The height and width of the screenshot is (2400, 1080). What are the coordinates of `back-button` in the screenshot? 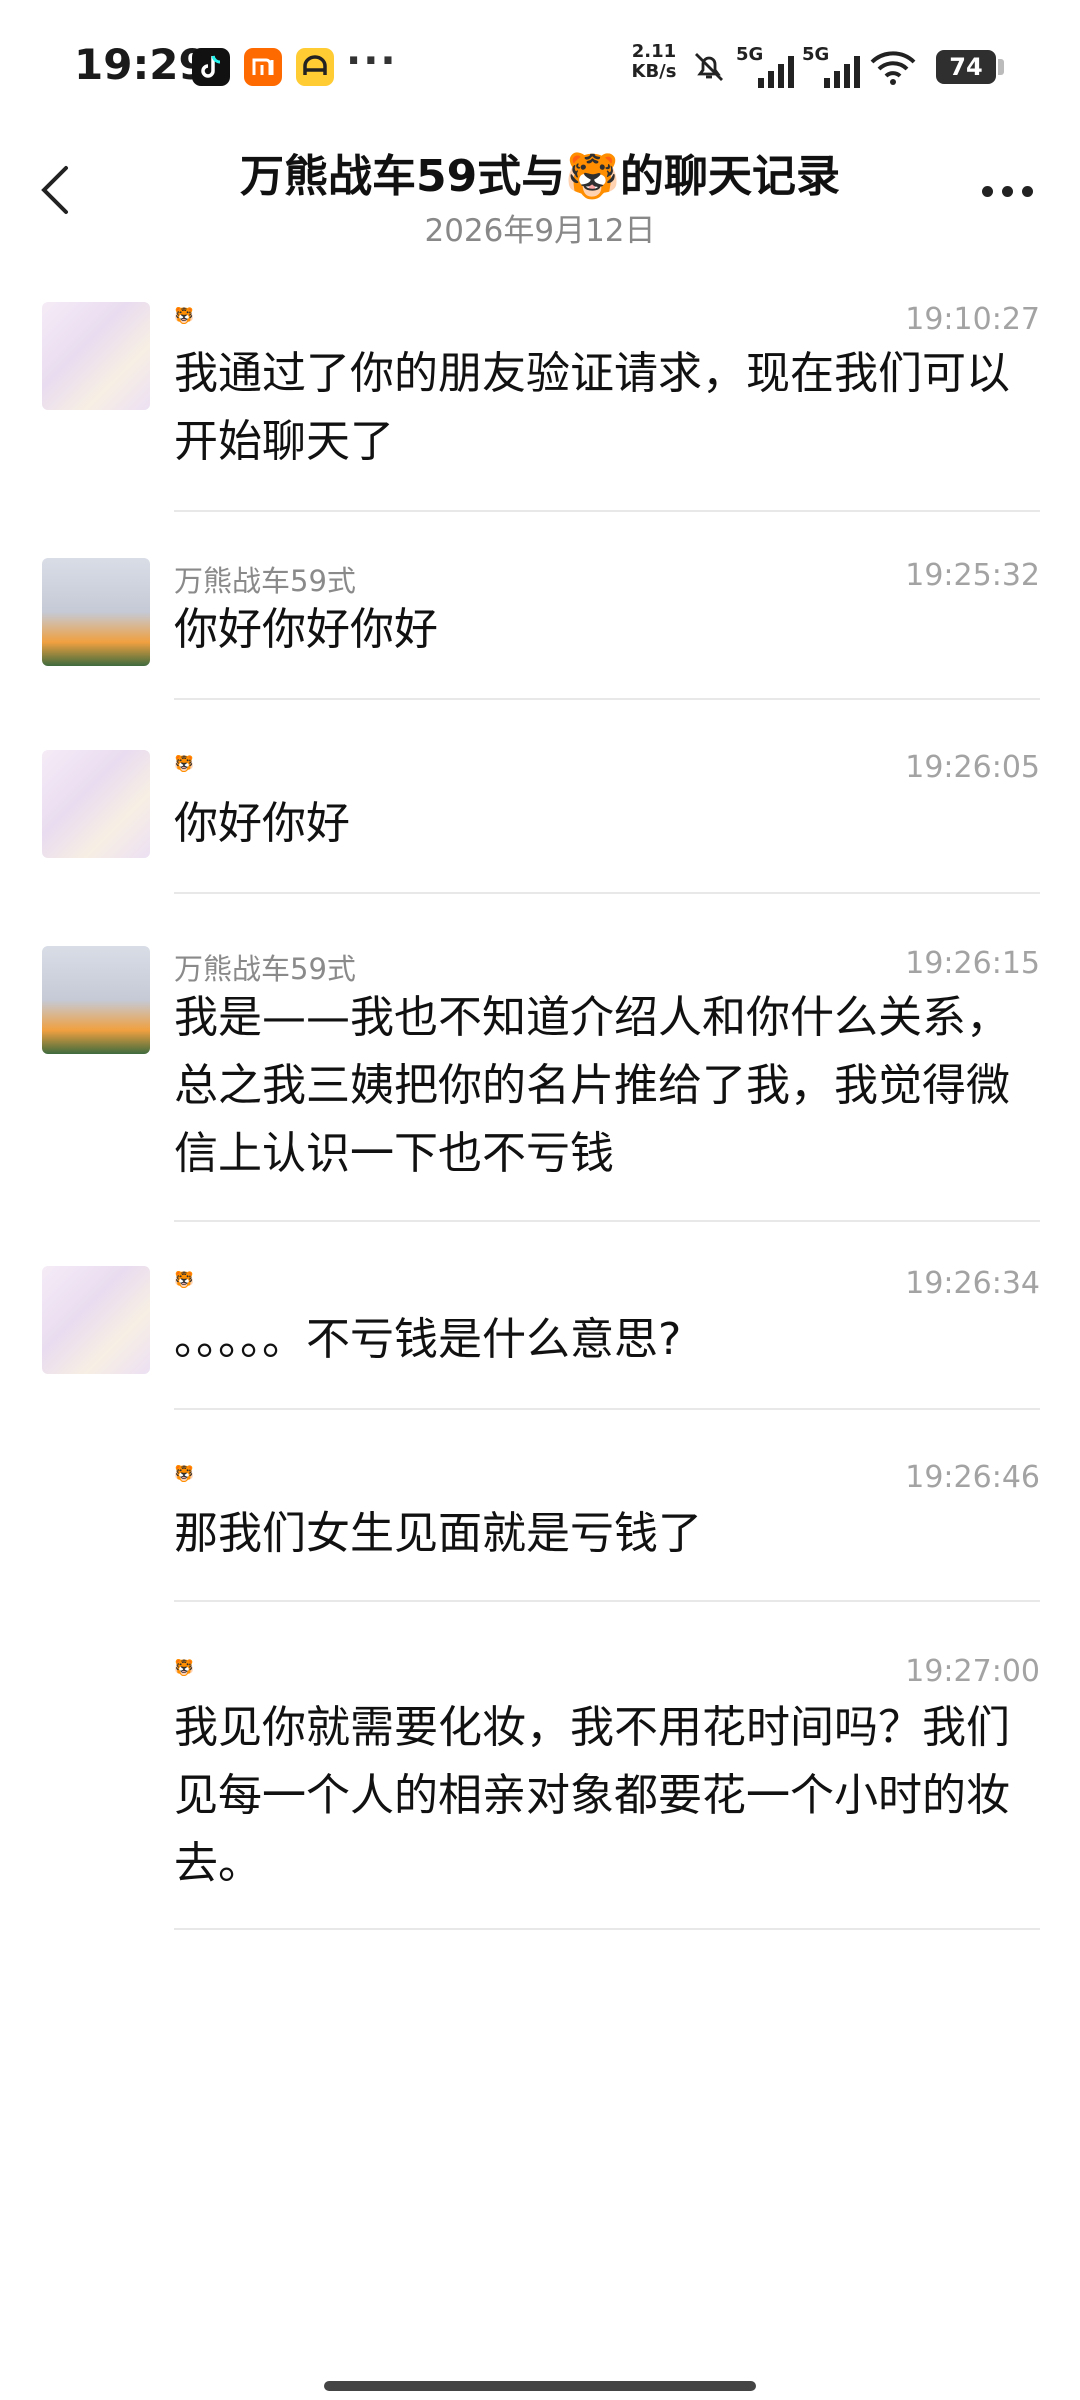 It's located at (56, 190).